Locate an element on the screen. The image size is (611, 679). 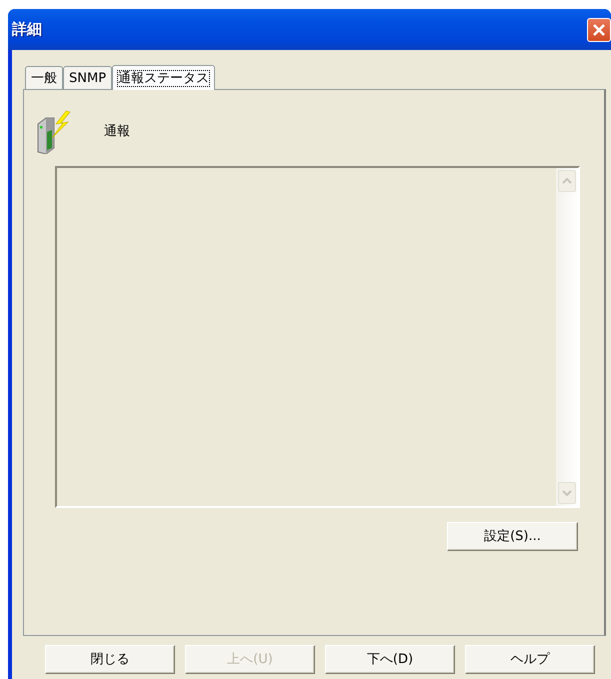
close-icon is located at coordinates (599, 29).